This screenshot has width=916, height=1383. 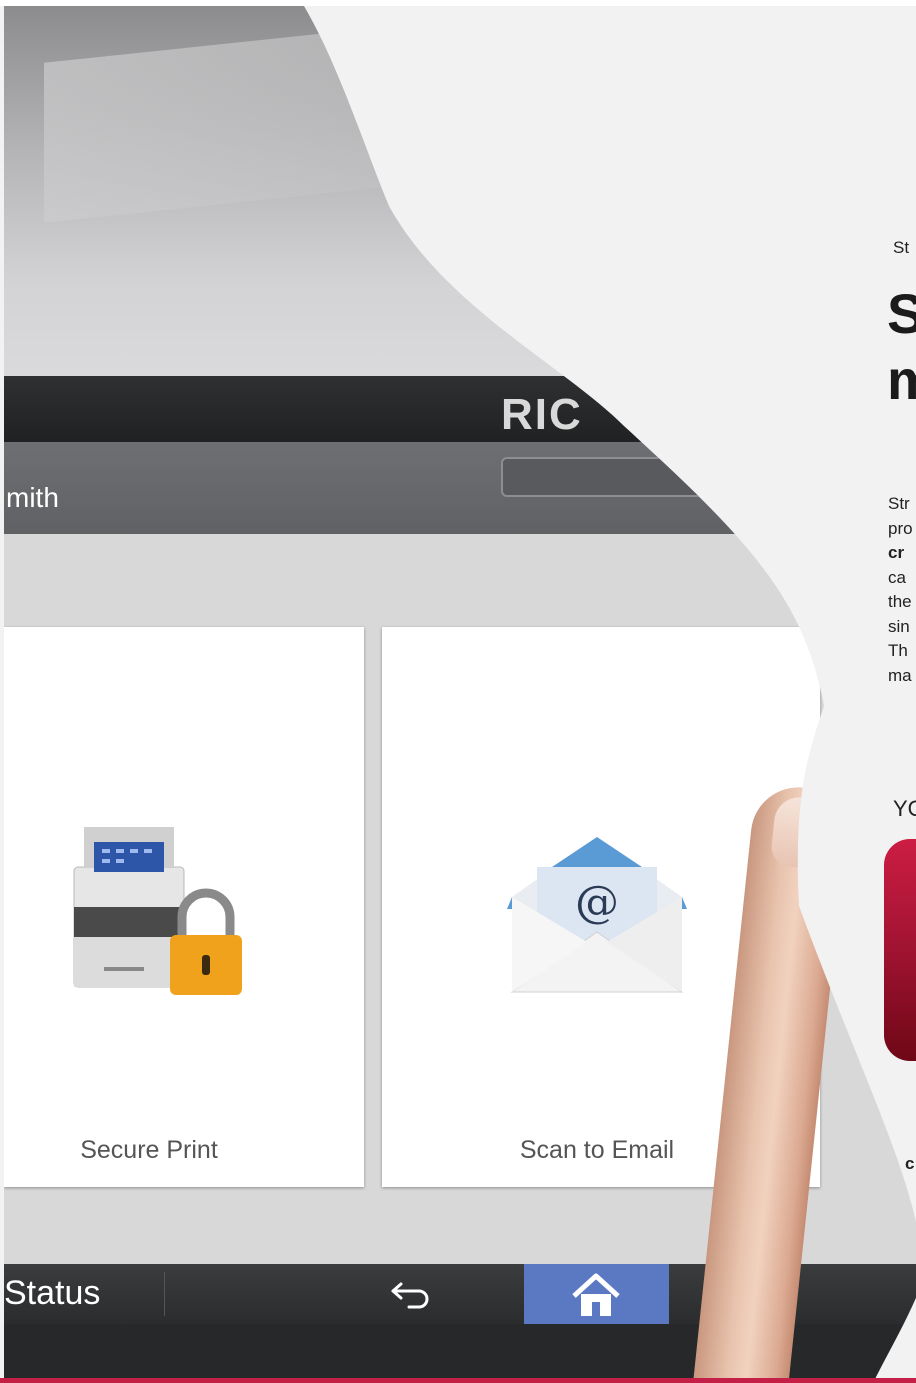 What do you see at coordinates (900, 590) in the screenshot?
I see `body-copy: Str pro cr ca the sin Th ma` at bounding box center [900, 590].